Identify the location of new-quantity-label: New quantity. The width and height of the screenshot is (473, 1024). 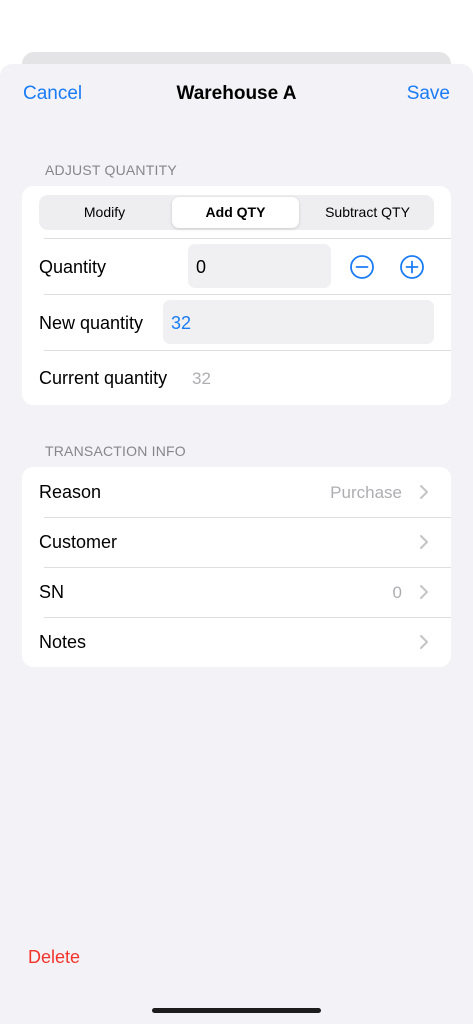
(91, 323).